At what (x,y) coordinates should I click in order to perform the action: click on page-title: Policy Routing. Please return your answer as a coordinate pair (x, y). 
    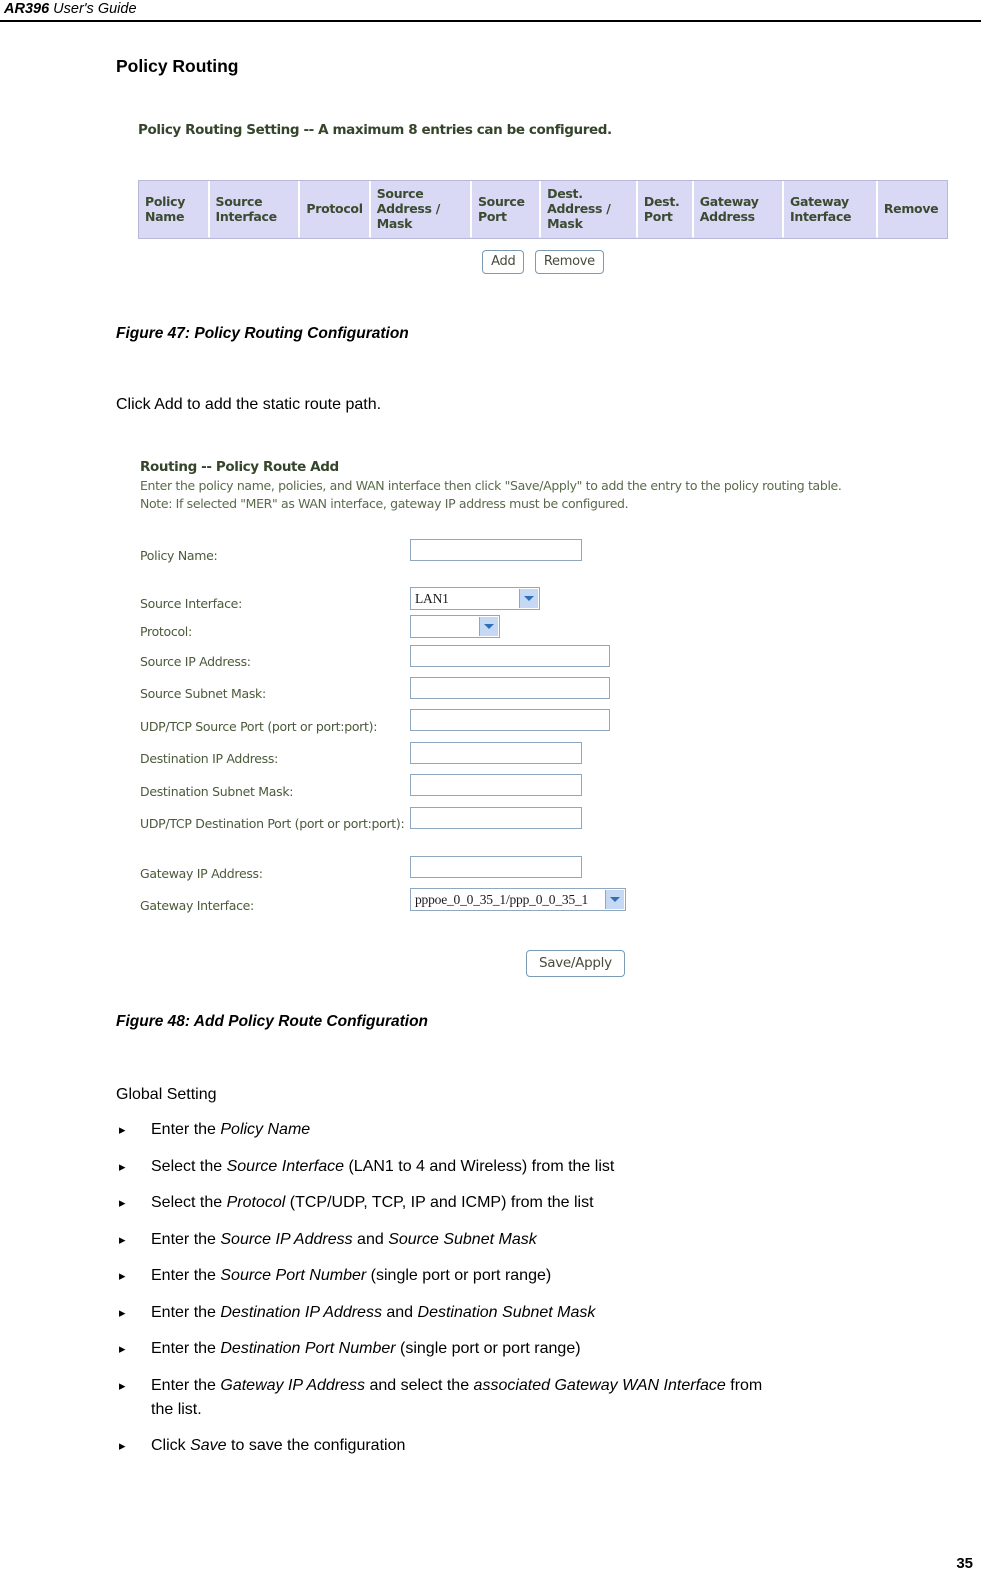
    Looking at the image, I should click on (177, 66).